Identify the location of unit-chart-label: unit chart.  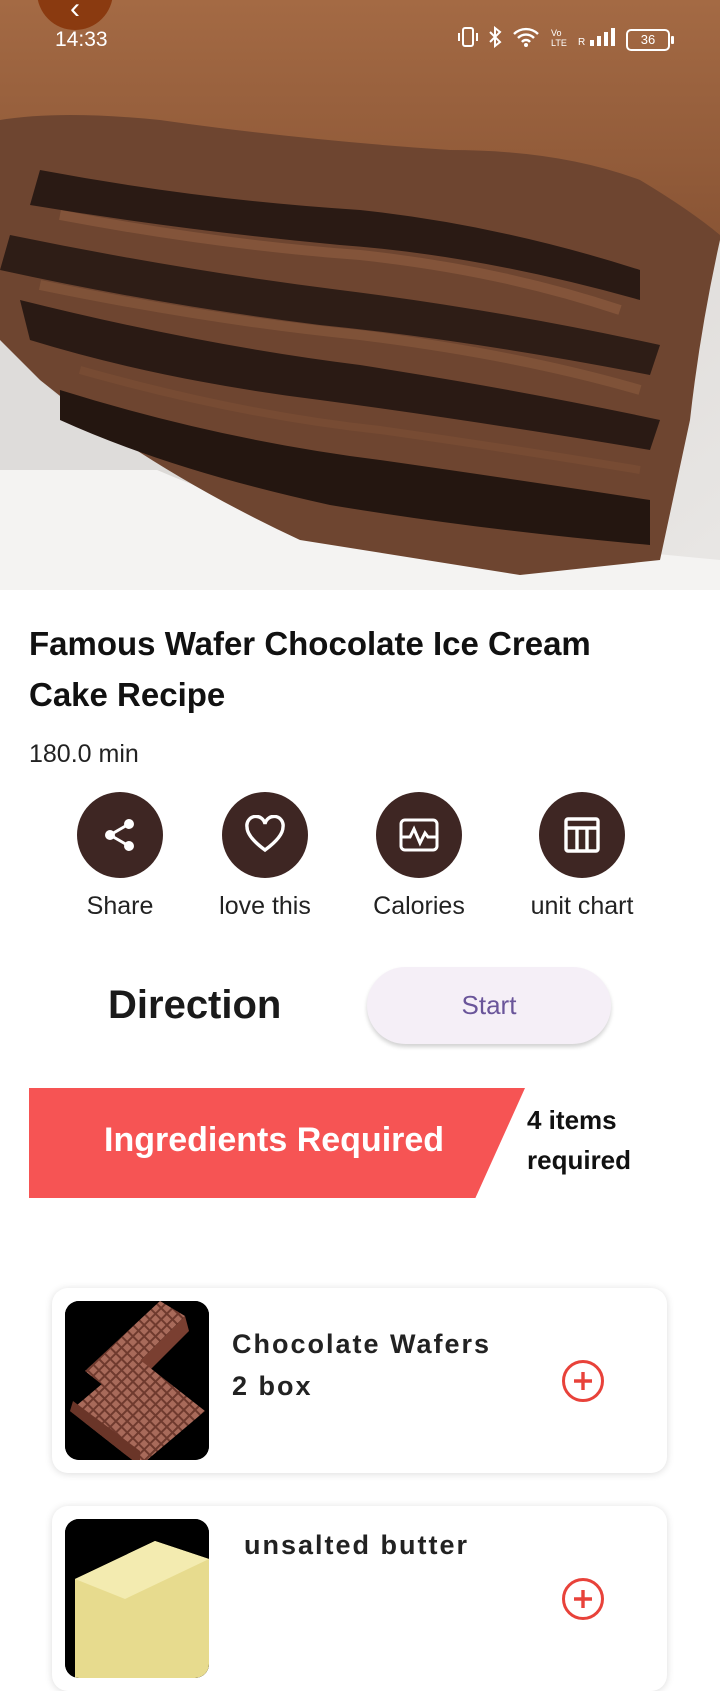
(582, 906).